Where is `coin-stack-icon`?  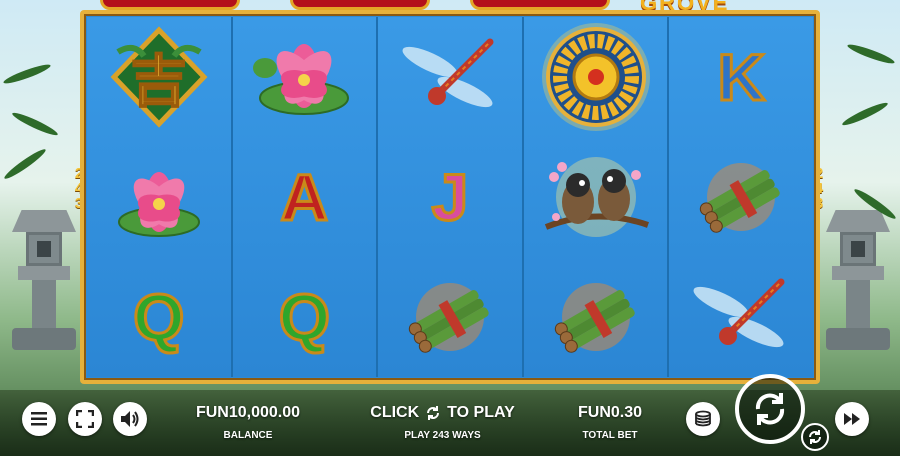 coin-stack-icon is located at coordinates (703, 418).